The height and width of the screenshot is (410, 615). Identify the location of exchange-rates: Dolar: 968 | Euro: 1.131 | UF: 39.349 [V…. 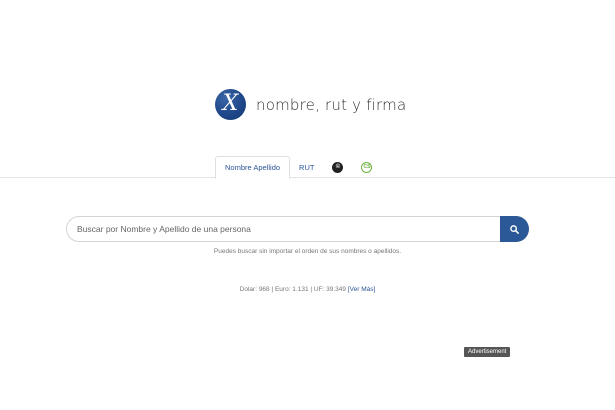
(307, 289).